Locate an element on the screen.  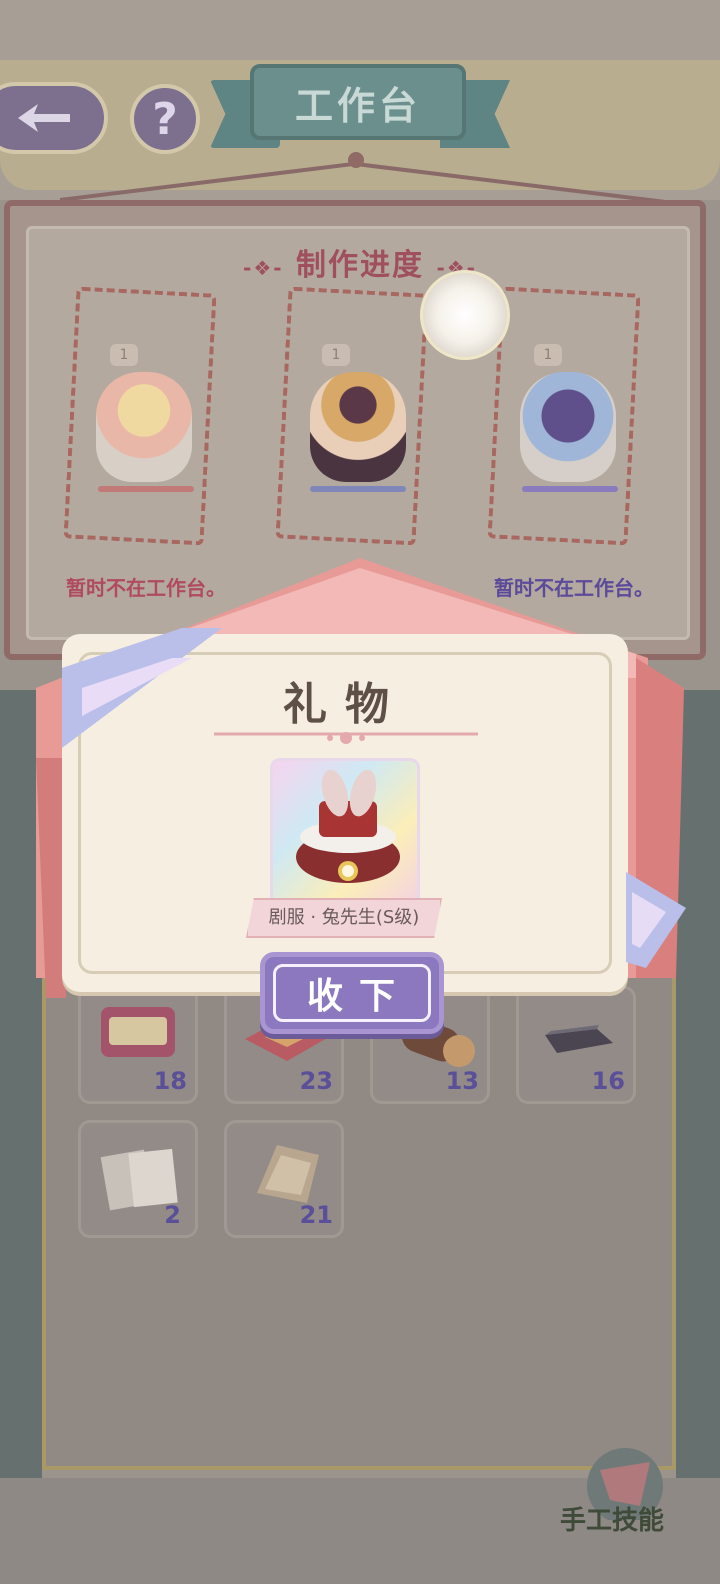
page-title: 工作台 is located at coordinates (358, 102).